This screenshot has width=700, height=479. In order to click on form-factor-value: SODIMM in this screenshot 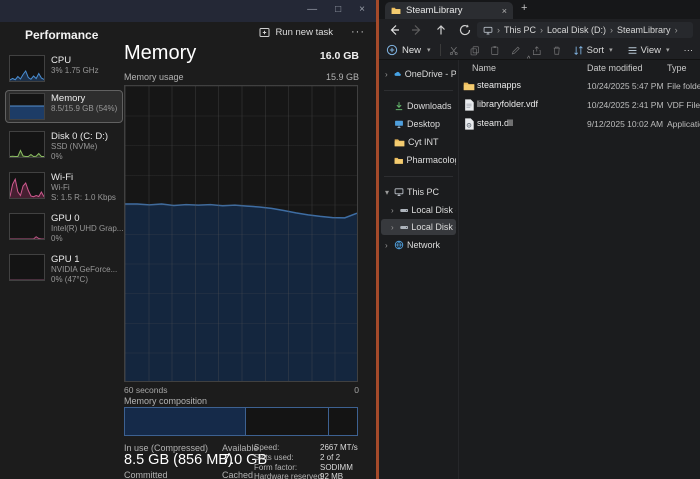, I will do `click(336, 467)`.